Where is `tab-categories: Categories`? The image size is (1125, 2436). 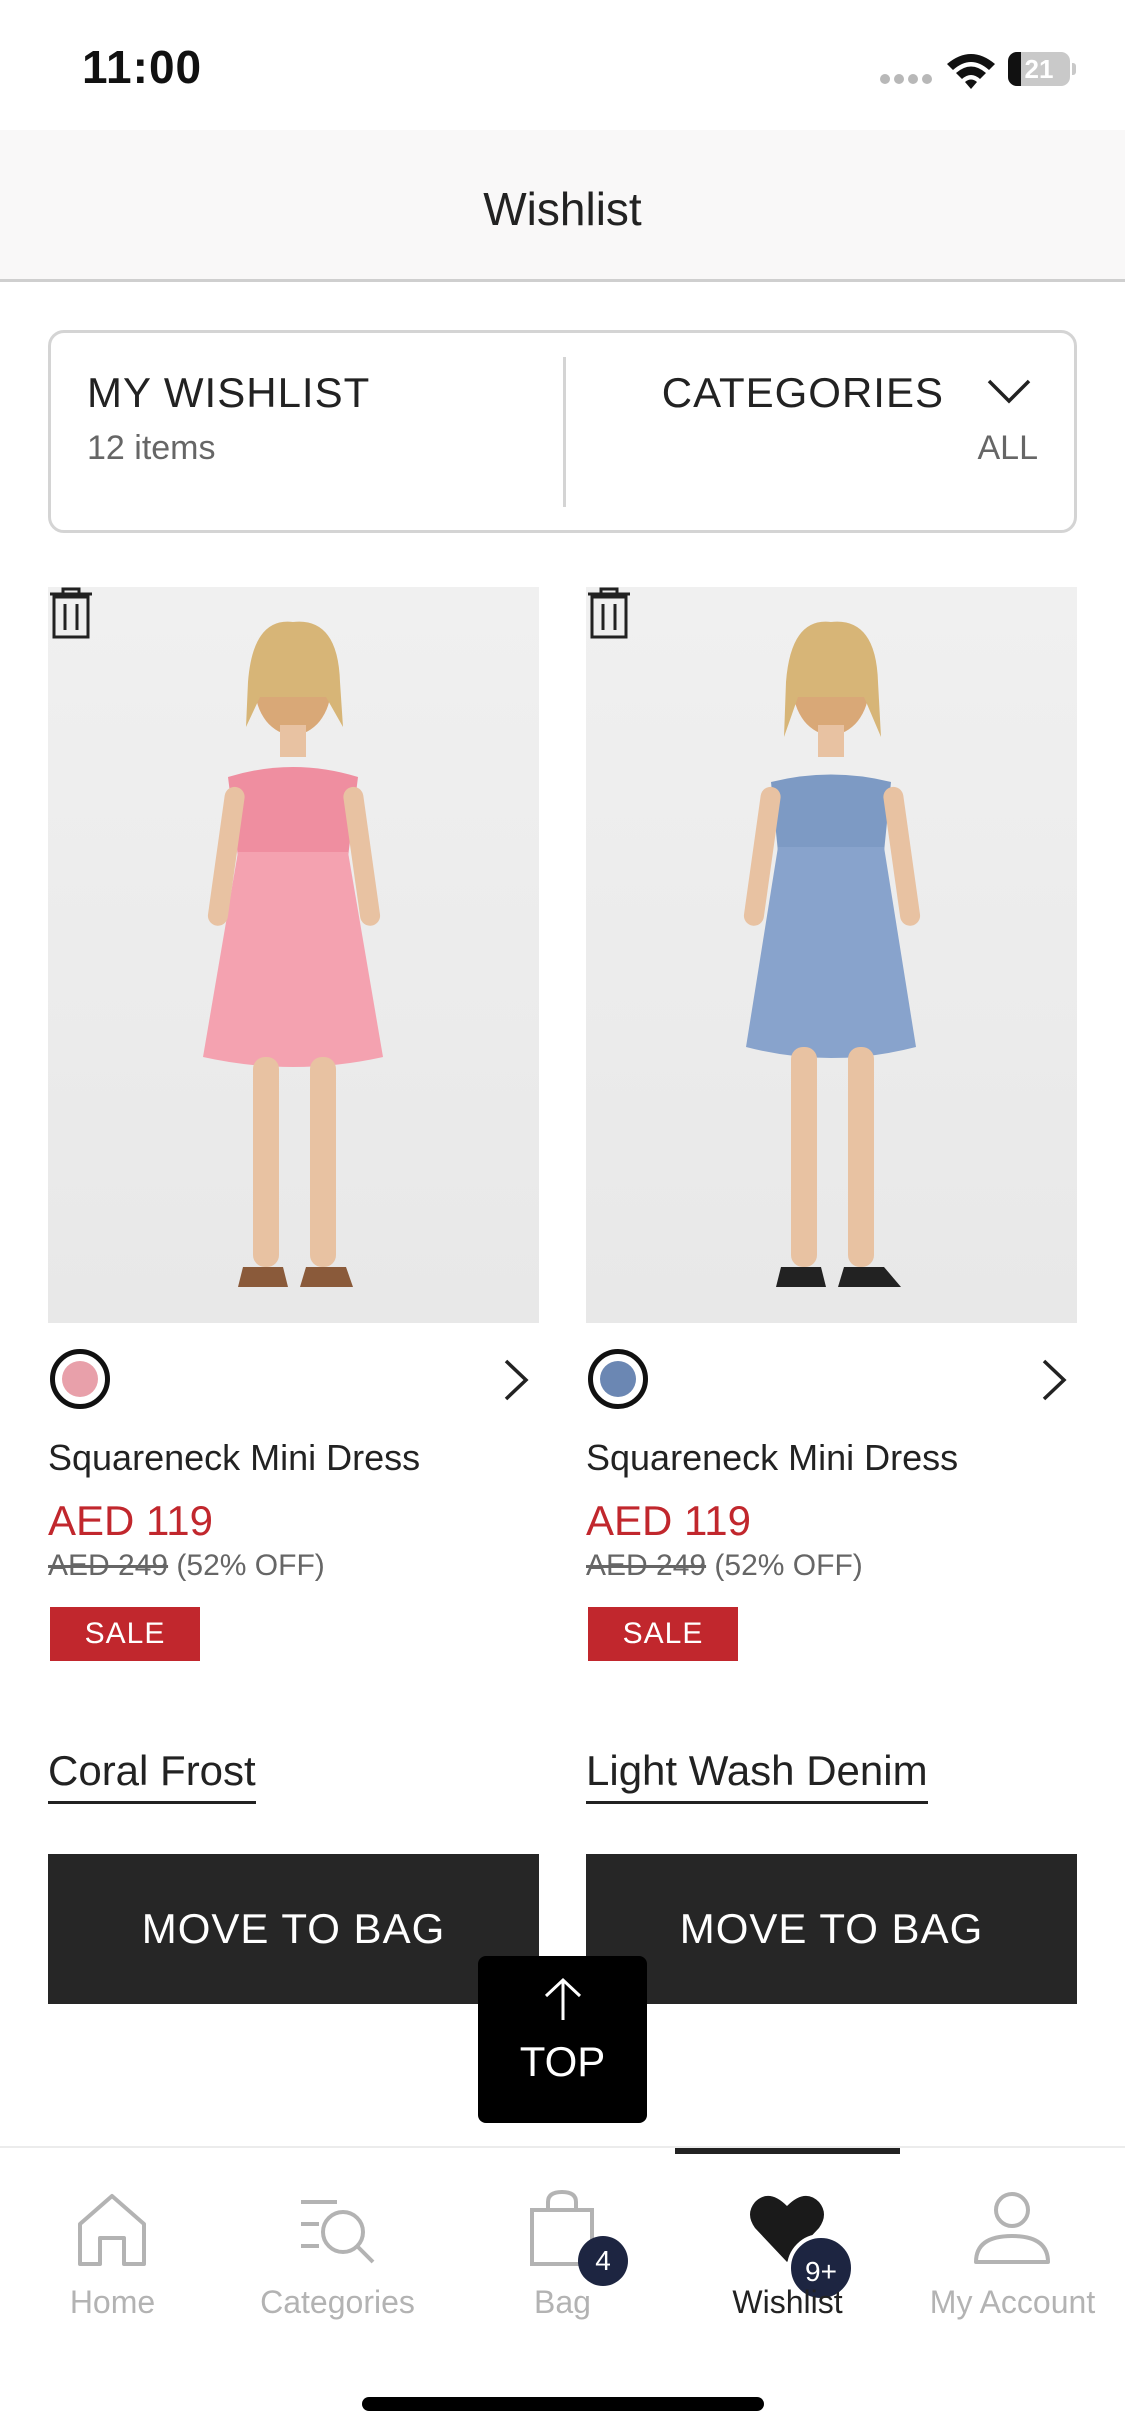
tab-categories: Categories is located at coordinates (337, 2263).